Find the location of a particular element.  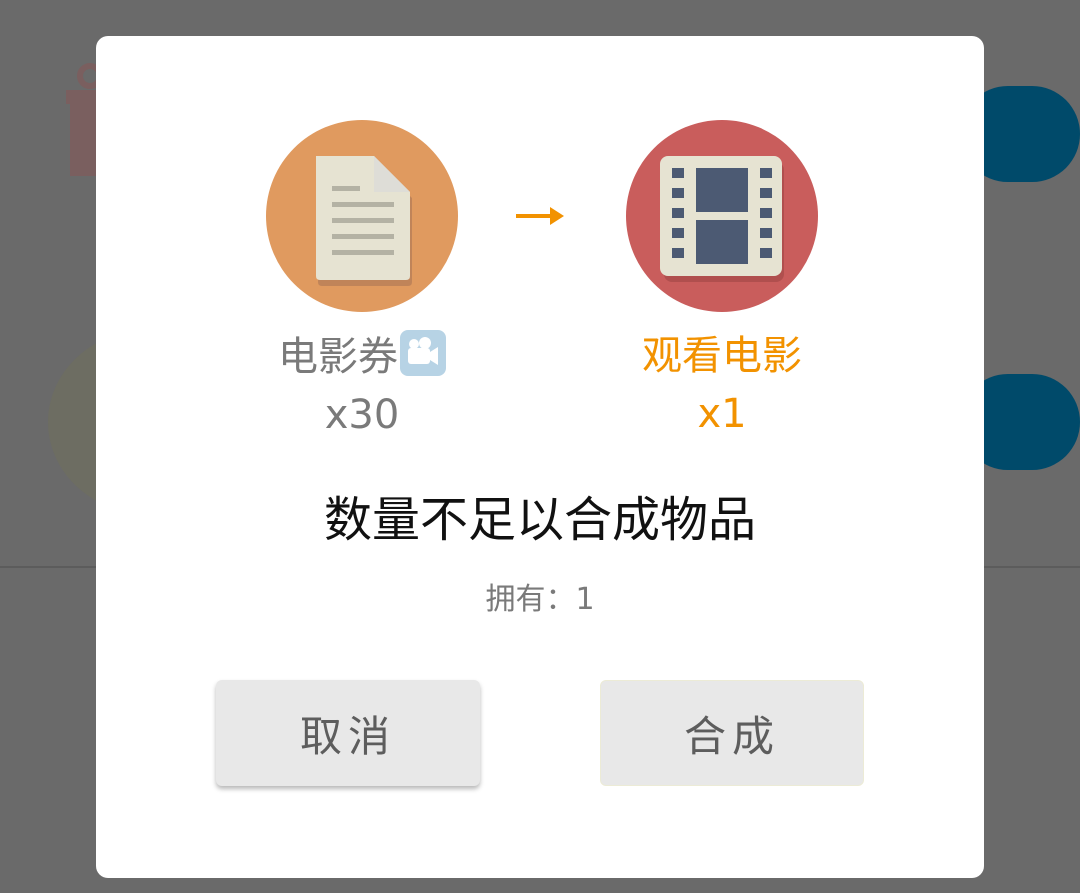

source-item-name: 电影券 is located at coordinates (362, 356).